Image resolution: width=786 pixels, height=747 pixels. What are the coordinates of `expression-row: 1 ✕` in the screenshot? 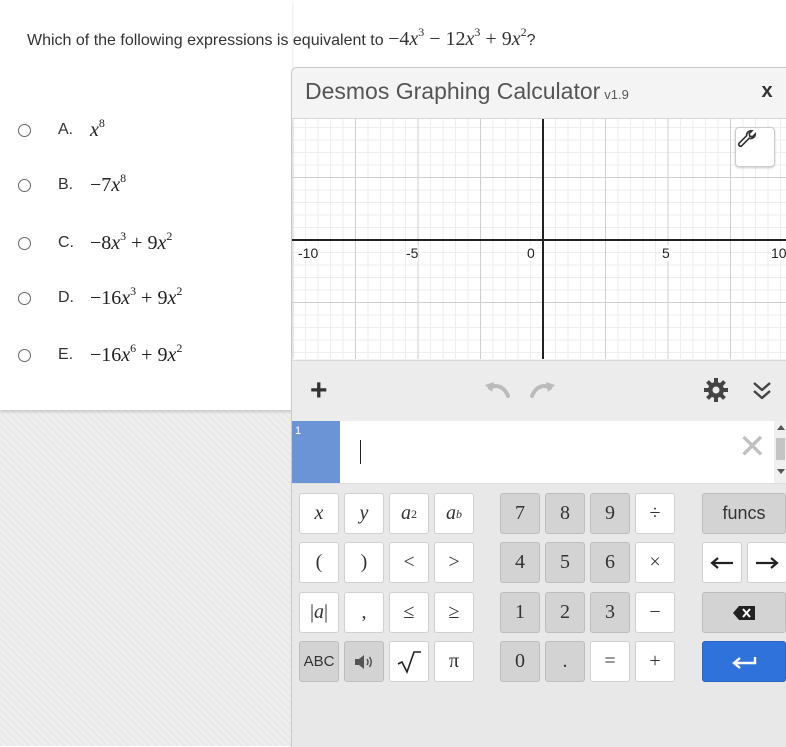 It's located at (539, 452).